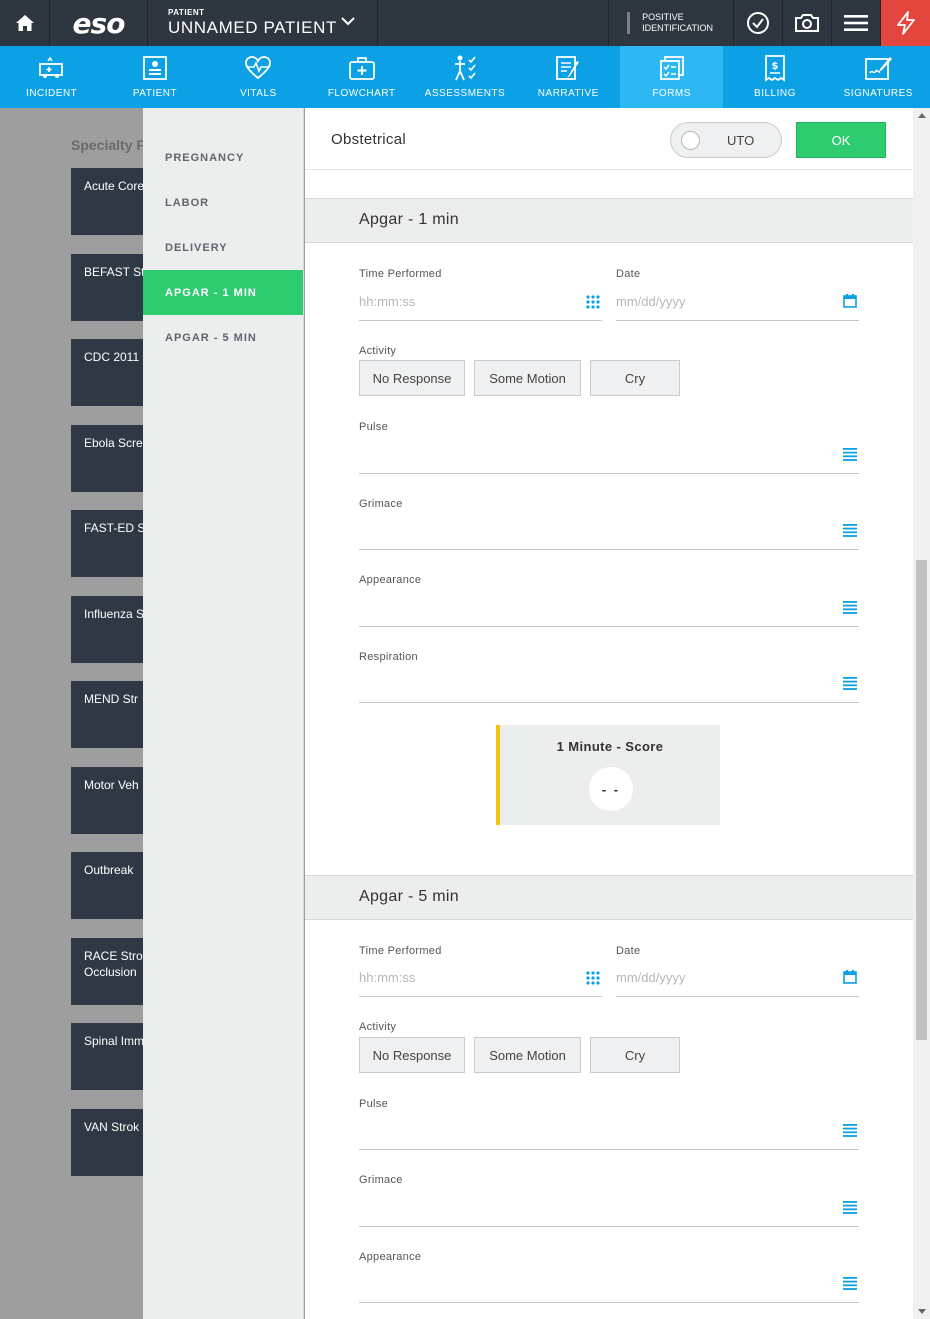 Image resolution: width=930 pixels, height=1319 pixels. Describe the element at coordinates (922, 115) in the screenshot. I see `scroll-up-arrow` at that location.